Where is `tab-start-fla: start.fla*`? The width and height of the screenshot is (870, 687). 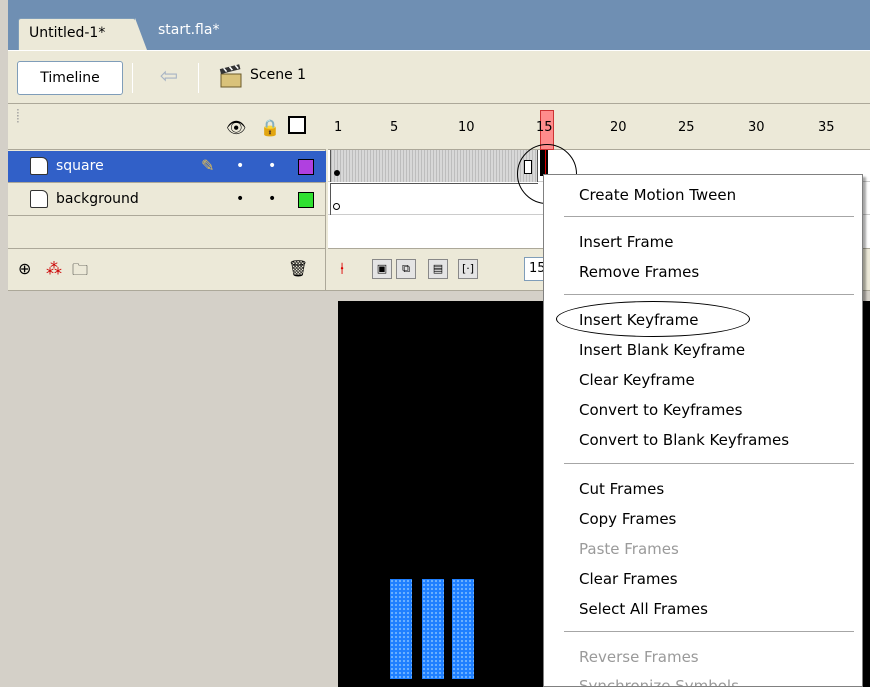
tab-start-fla: start.fla* is located at coordinates (188, 34).